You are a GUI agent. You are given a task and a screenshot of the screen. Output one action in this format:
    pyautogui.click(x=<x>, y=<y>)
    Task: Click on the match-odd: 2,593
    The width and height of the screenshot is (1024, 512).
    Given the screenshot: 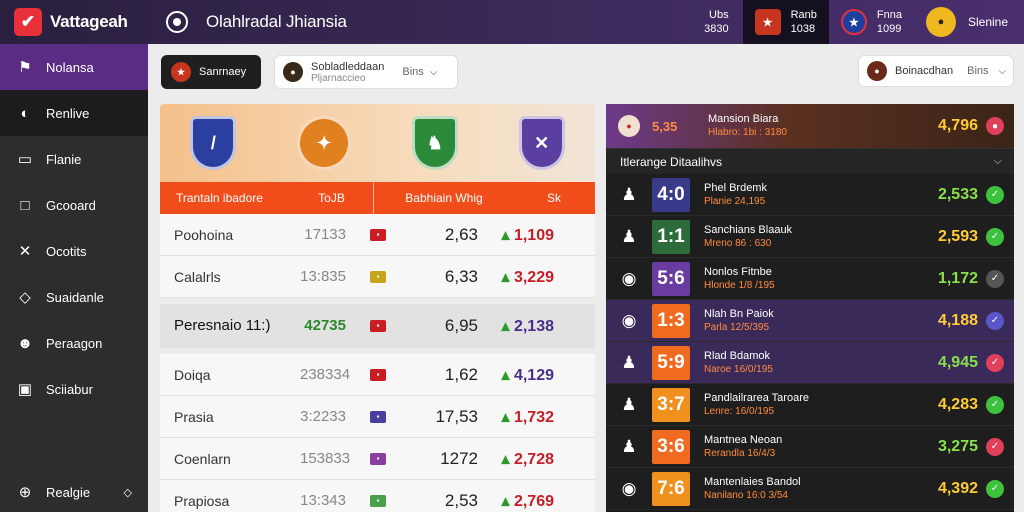 What is the action you would take?
    pyautogui.click(x=957, y=236)
    